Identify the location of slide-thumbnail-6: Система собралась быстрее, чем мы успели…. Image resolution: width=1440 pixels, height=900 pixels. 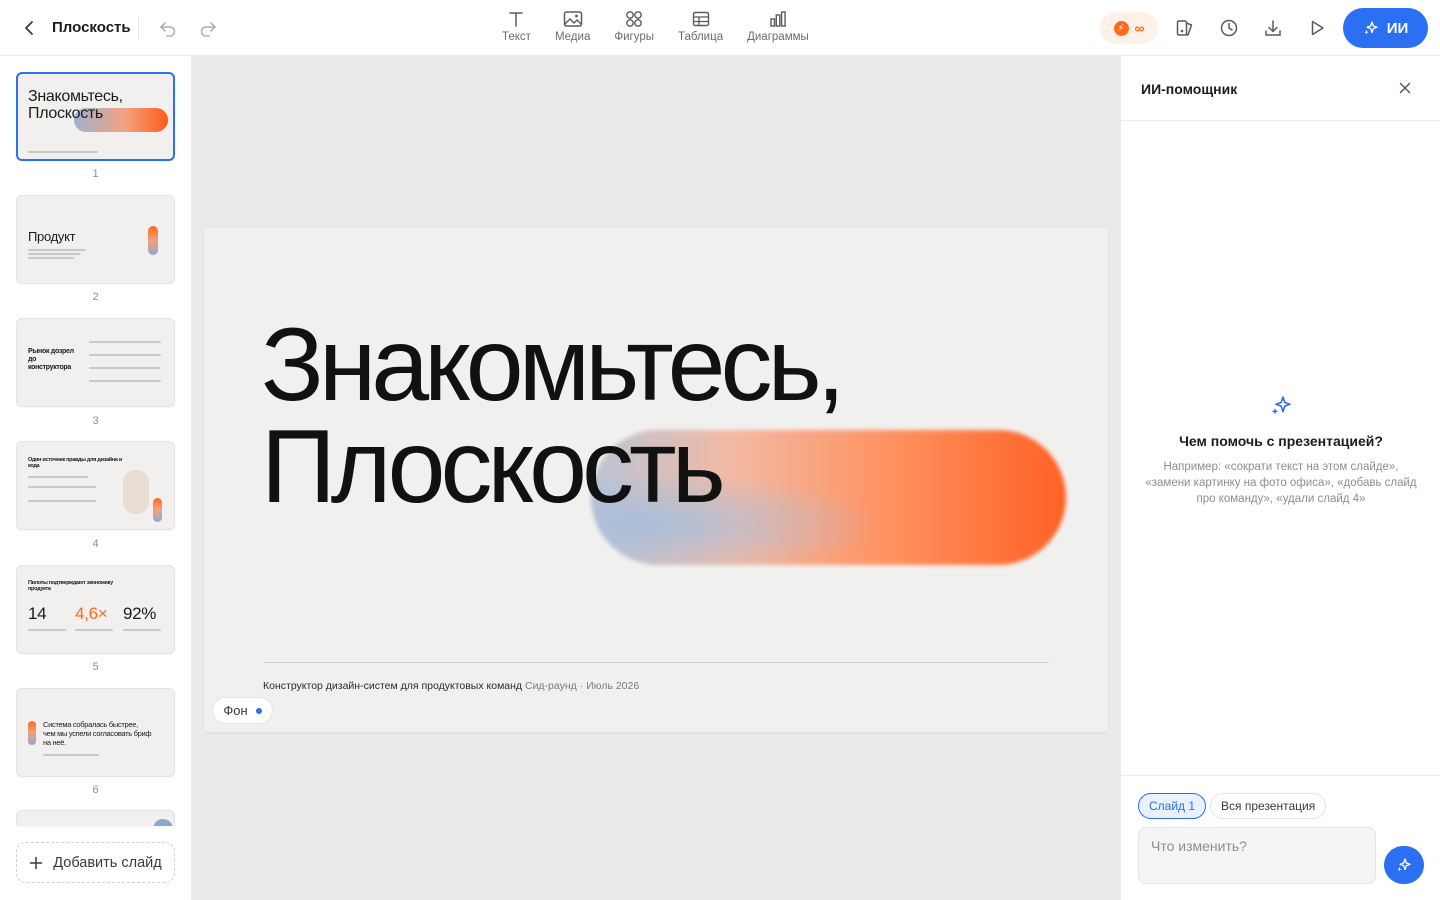
(95, 732).